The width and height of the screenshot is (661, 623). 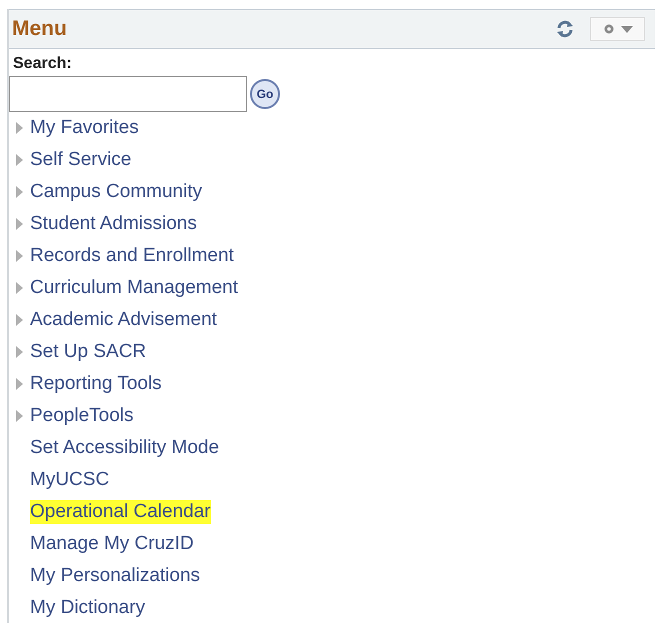 What do you see at coordinates (115, 576) in the screenshot?
I see `menu-link: My Personalizations` at bounding box center [115, 576].